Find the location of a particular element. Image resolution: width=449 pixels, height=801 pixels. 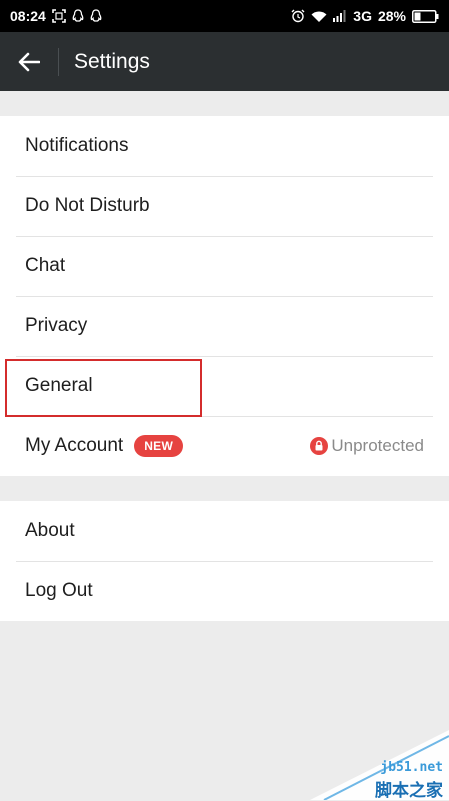

alarm-icon is located at coordinates (298, 16).